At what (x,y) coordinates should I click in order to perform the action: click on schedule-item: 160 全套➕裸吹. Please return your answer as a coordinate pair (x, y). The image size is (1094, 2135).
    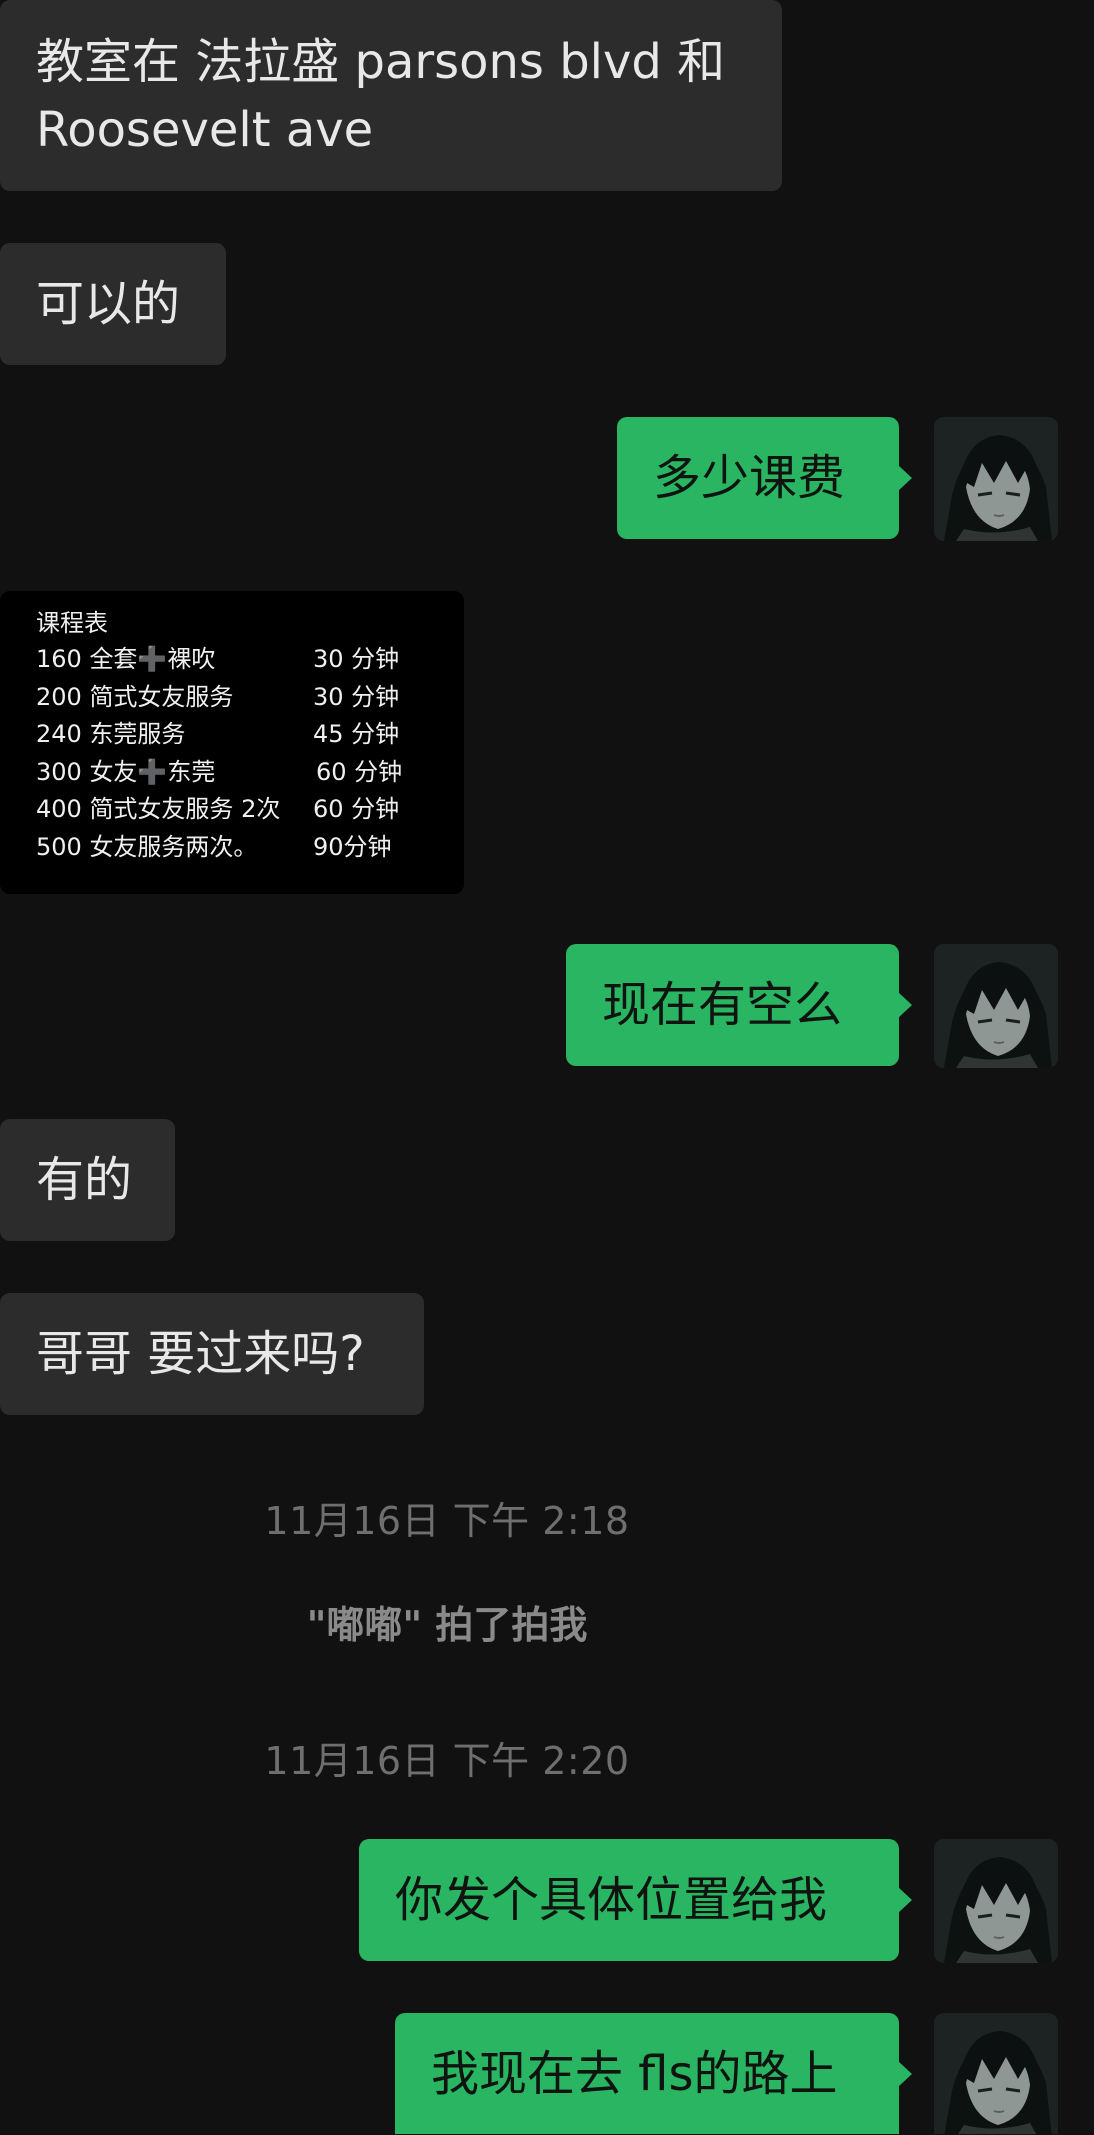
    Looking at the image, I should click on (126, 659).